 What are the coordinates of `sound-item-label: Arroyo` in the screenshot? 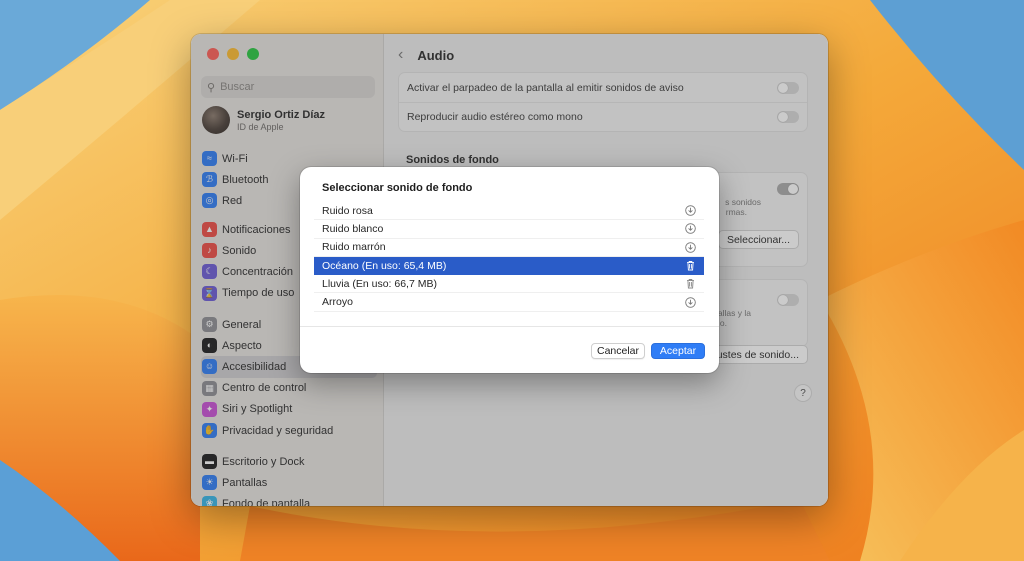 It's located at (337, 302).